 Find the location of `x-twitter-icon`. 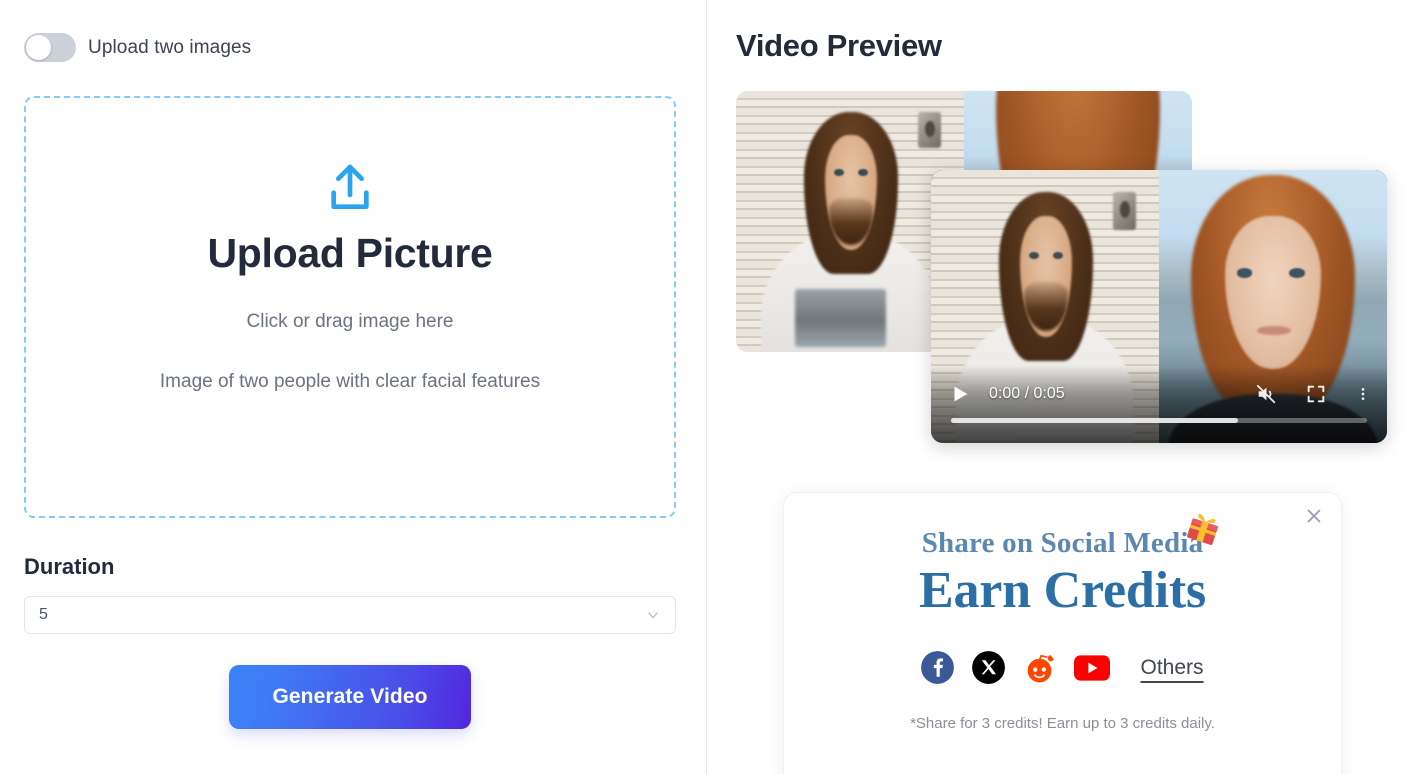

x-twitter-icon is located at coordinates (989, 667).